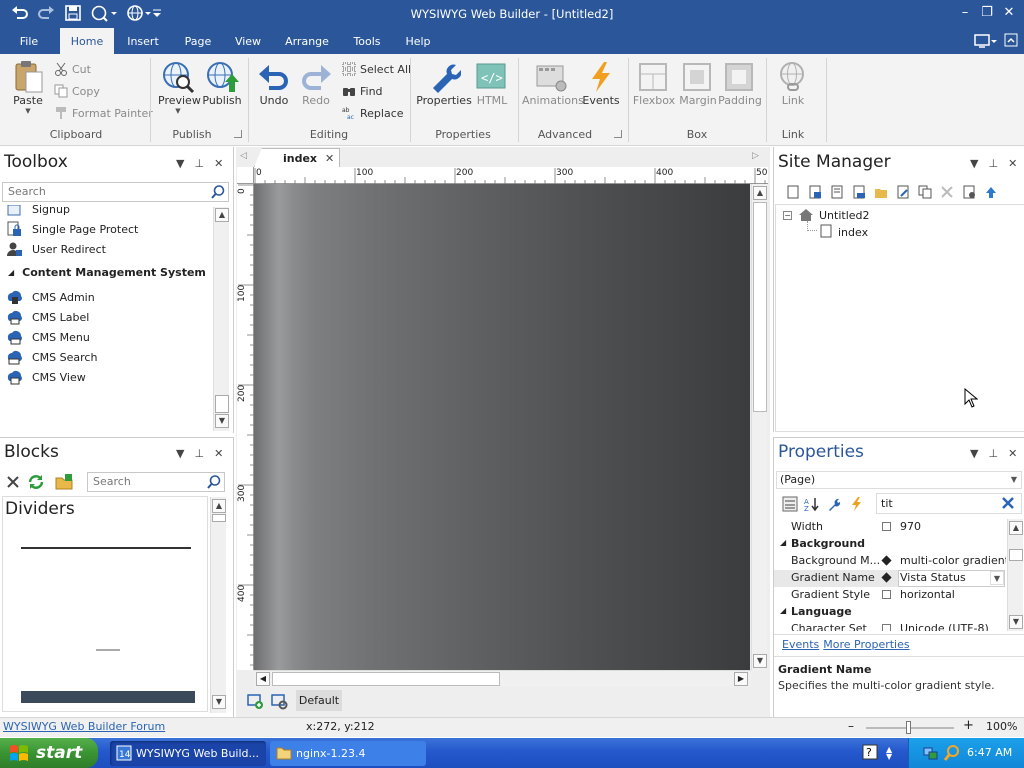 Image resolution: width=1024 pixels, height=768 pixels. Describe the element at coordinates (179, 87) in the screenshot. I see `preview-button: Preview ▼` at that location.